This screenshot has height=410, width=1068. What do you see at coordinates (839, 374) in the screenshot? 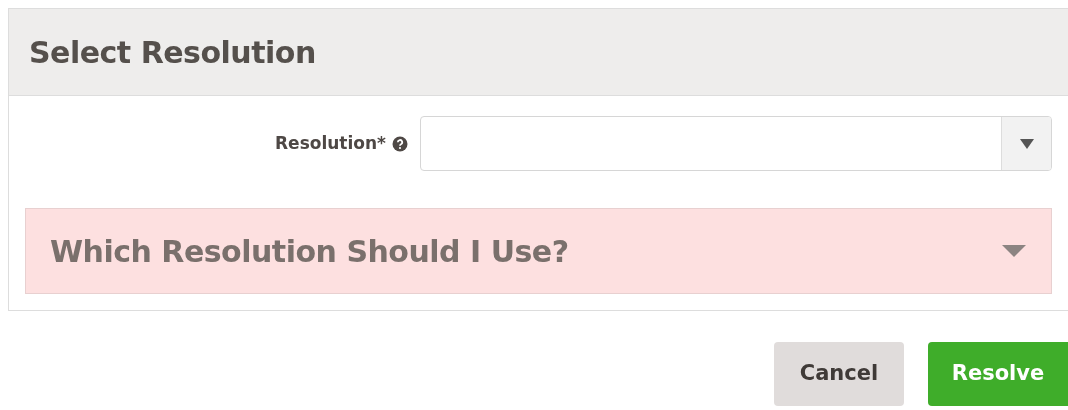
I see `cancel-button: Cancel` at bounding box center [839, 374].